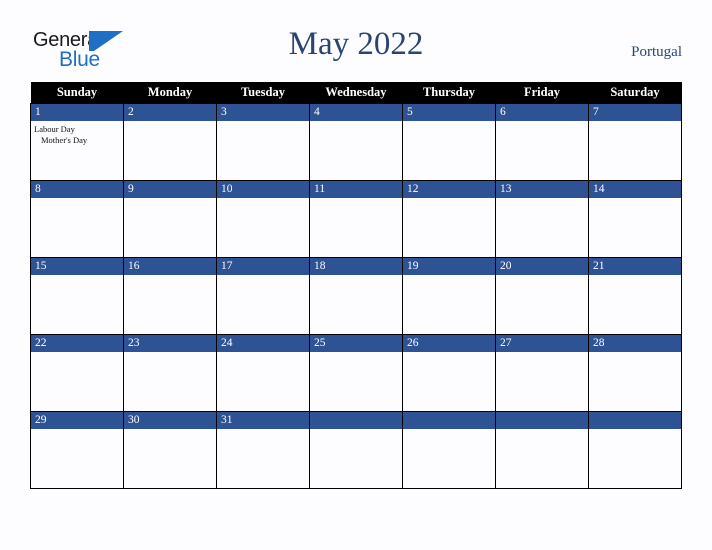  Describe the element at coordinates (77, 343) in the screenshot. I see `day-number: 22` at that location.